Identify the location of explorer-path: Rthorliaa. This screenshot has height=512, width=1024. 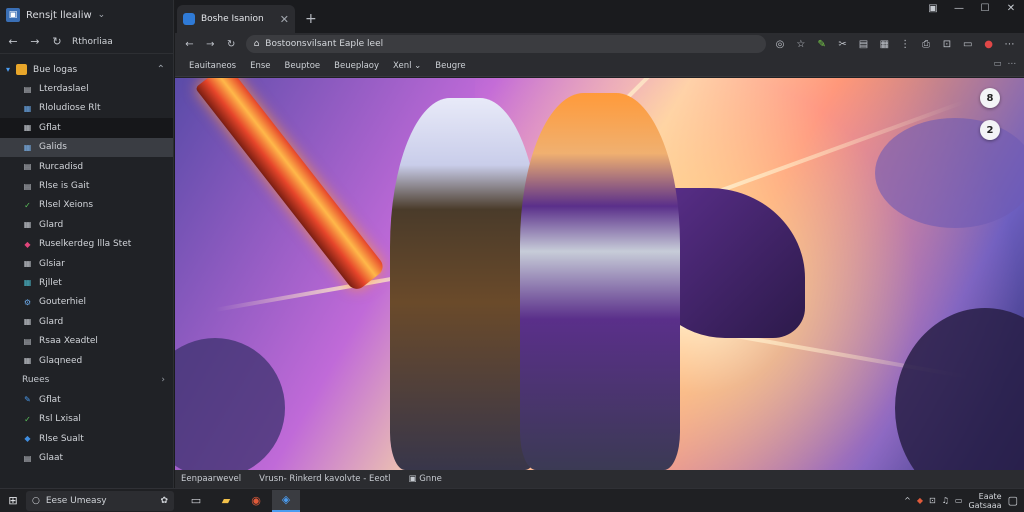
(92, 42).